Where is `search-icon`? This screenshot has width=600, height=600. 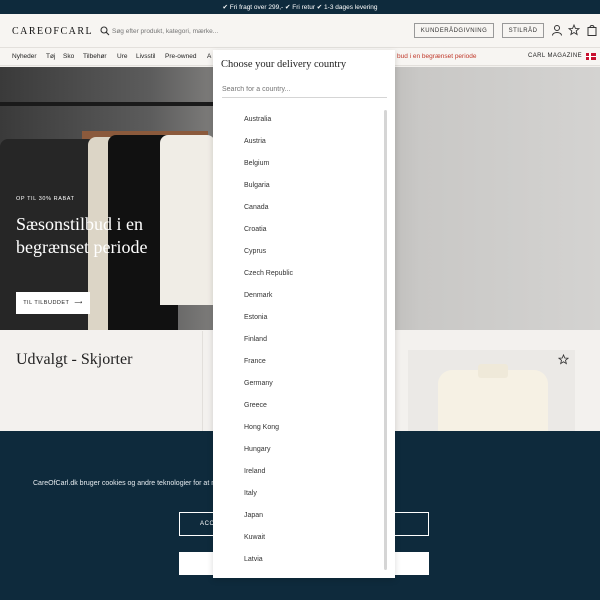
search-icon is located at coordinates (105, 31).